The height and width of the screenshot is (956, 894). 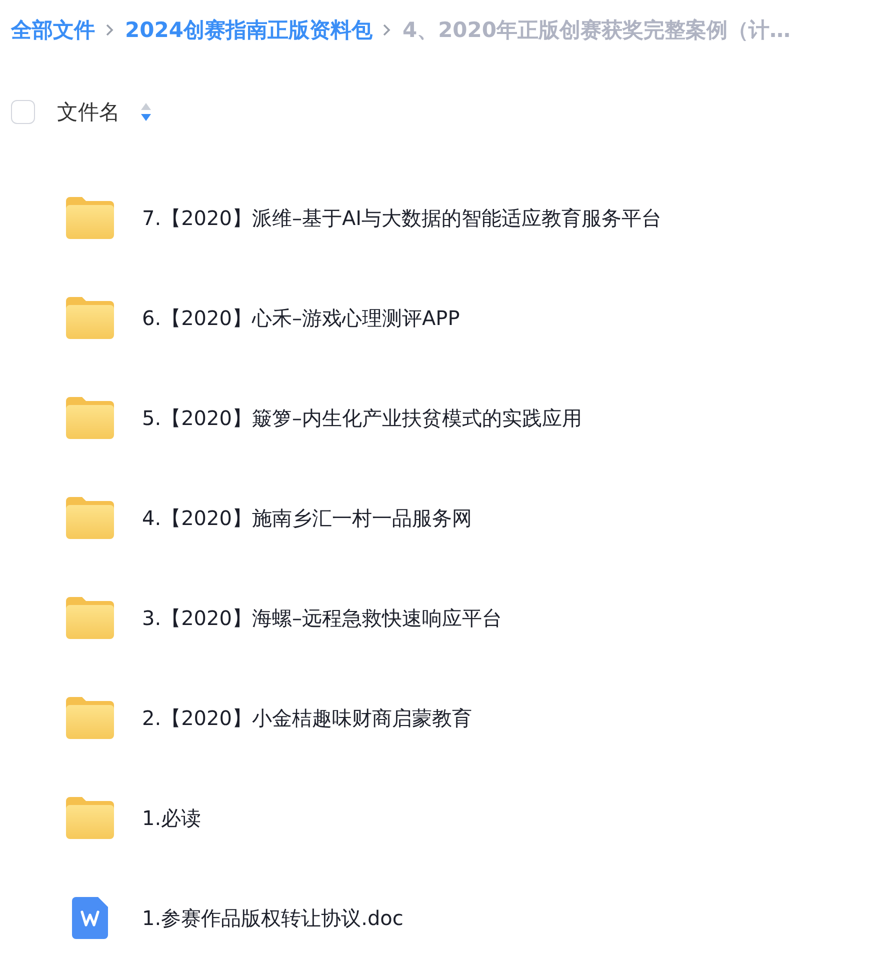 What do you see at coordinates (172, 818) in the screenshot?
I see `file-name: 1.必读` at bounding box center [172, 818].